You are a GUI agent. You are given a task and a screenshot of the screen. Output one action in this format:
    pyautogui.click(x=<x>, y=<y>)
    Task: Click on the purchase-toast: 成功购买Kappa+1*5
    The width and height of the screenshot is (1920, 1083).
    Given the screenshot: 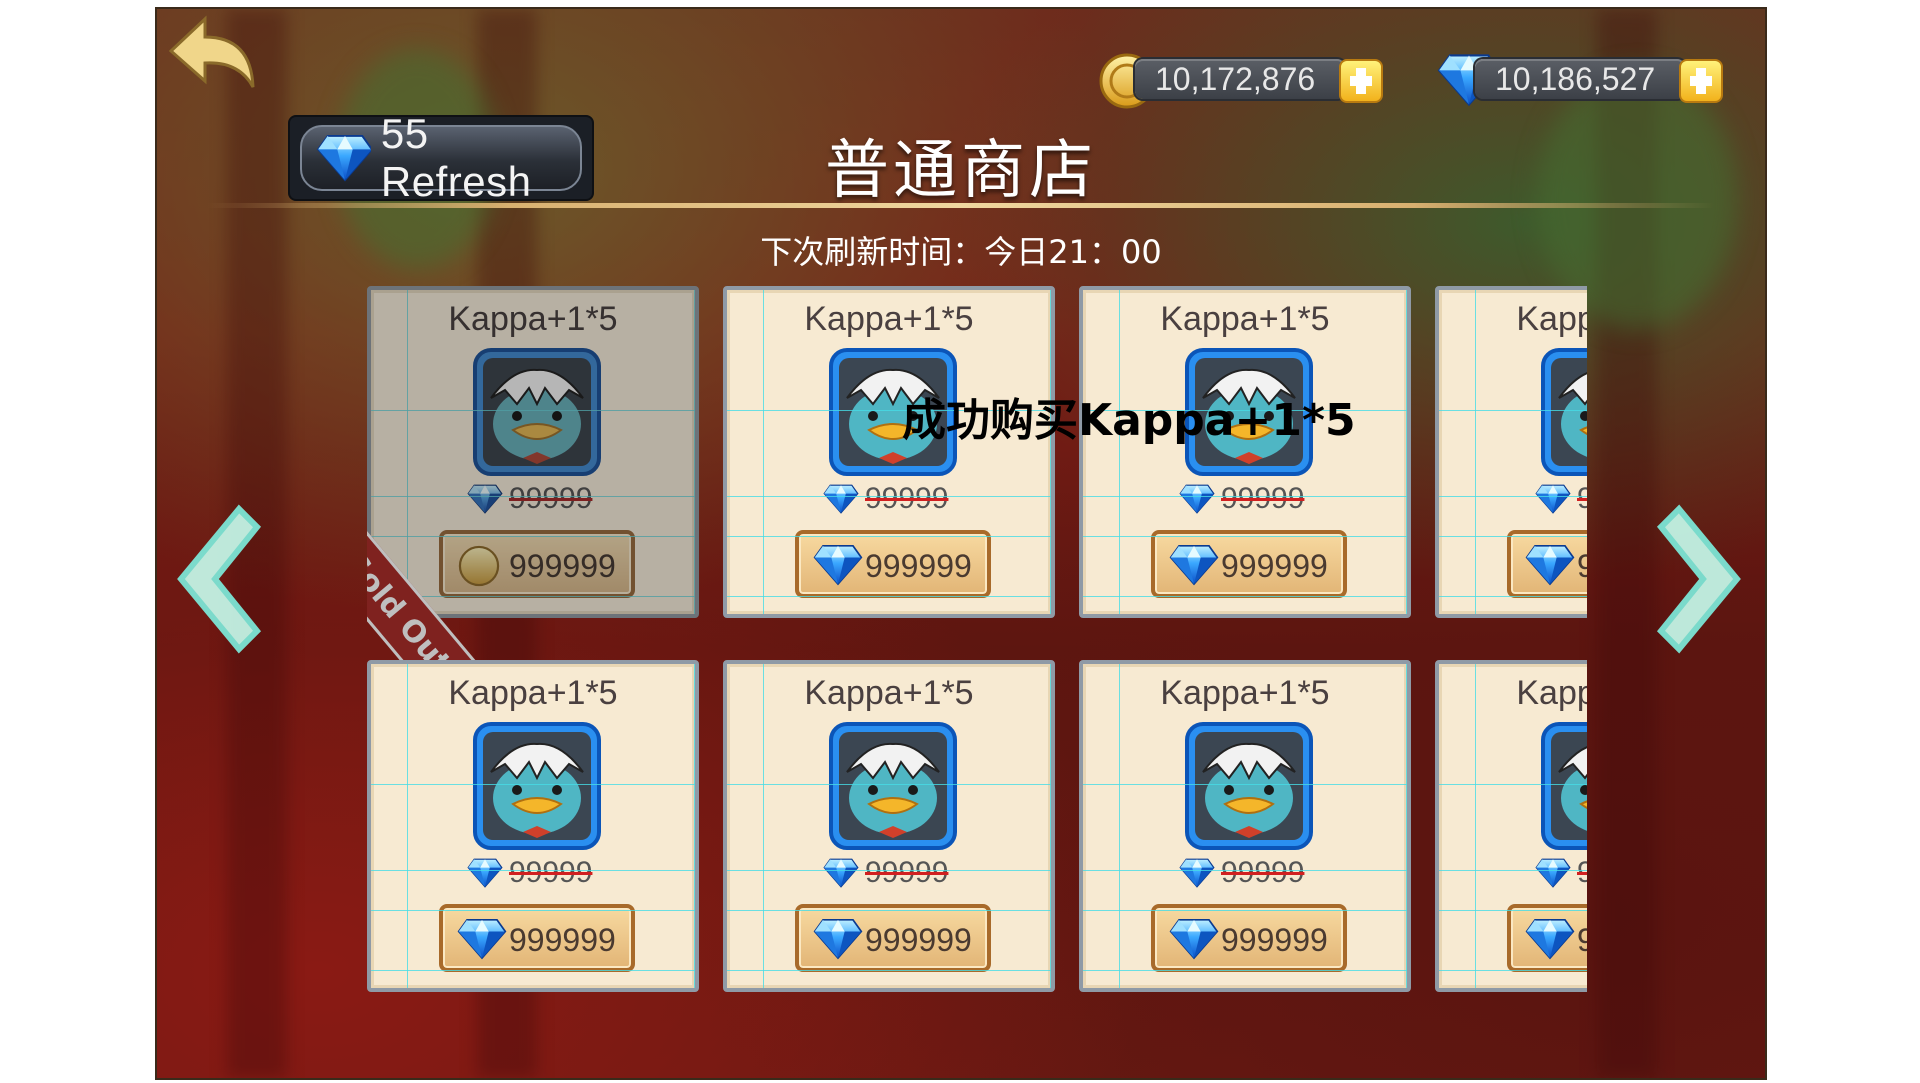 What is the action you would take?
    pyautogui.click(x=1129, y=420)
    